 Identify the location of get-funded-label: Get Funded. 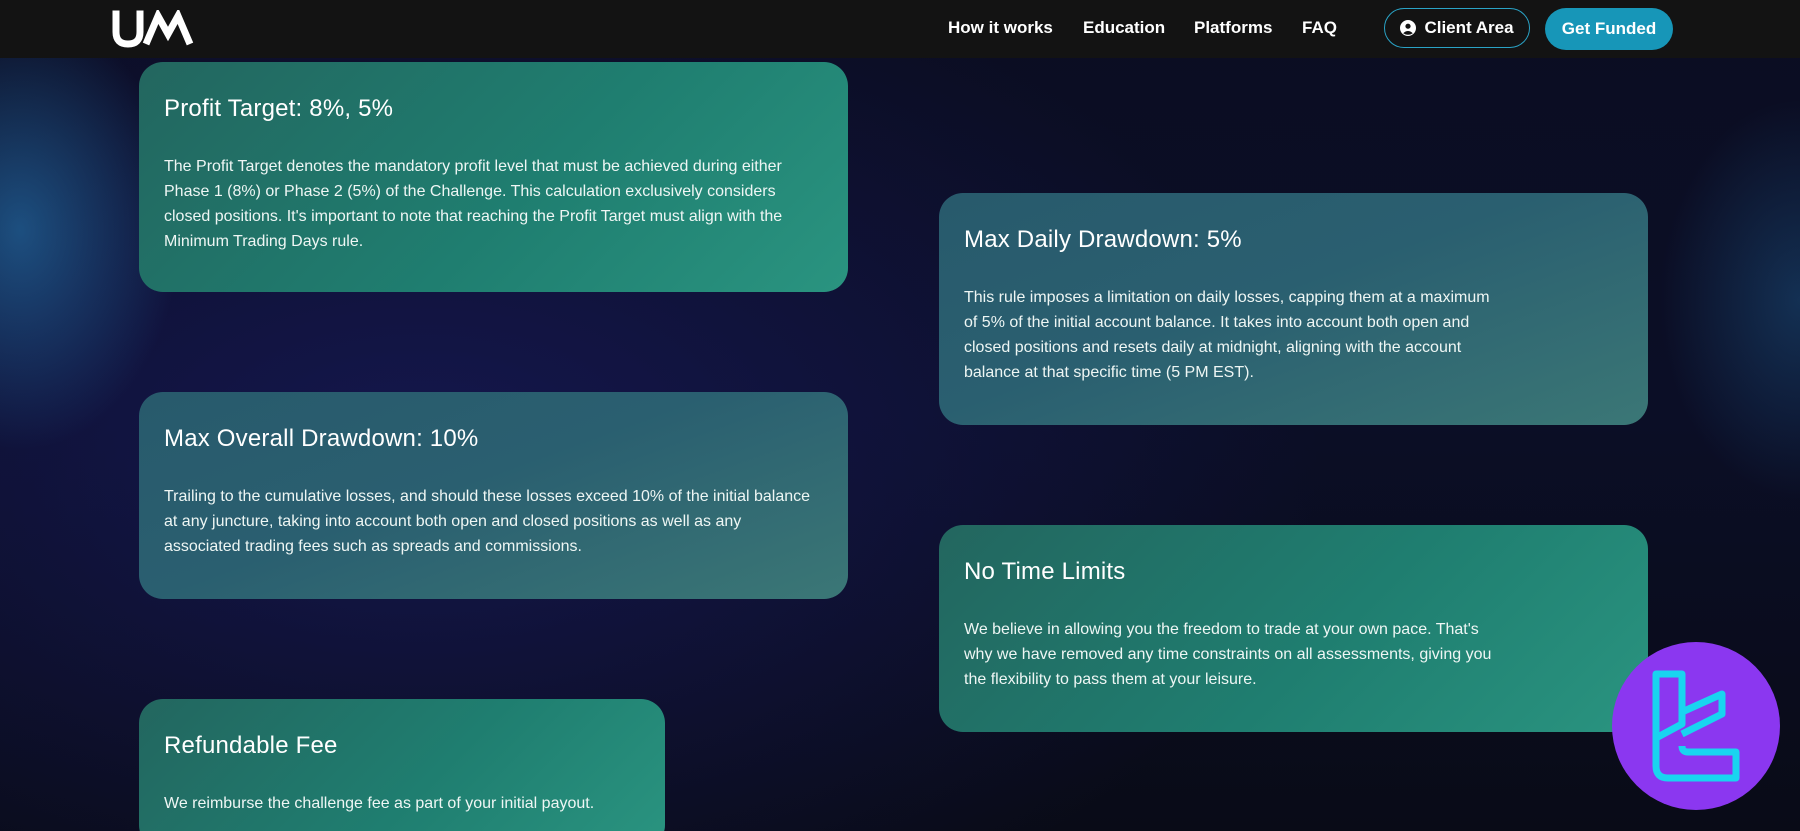
(1609, 28).